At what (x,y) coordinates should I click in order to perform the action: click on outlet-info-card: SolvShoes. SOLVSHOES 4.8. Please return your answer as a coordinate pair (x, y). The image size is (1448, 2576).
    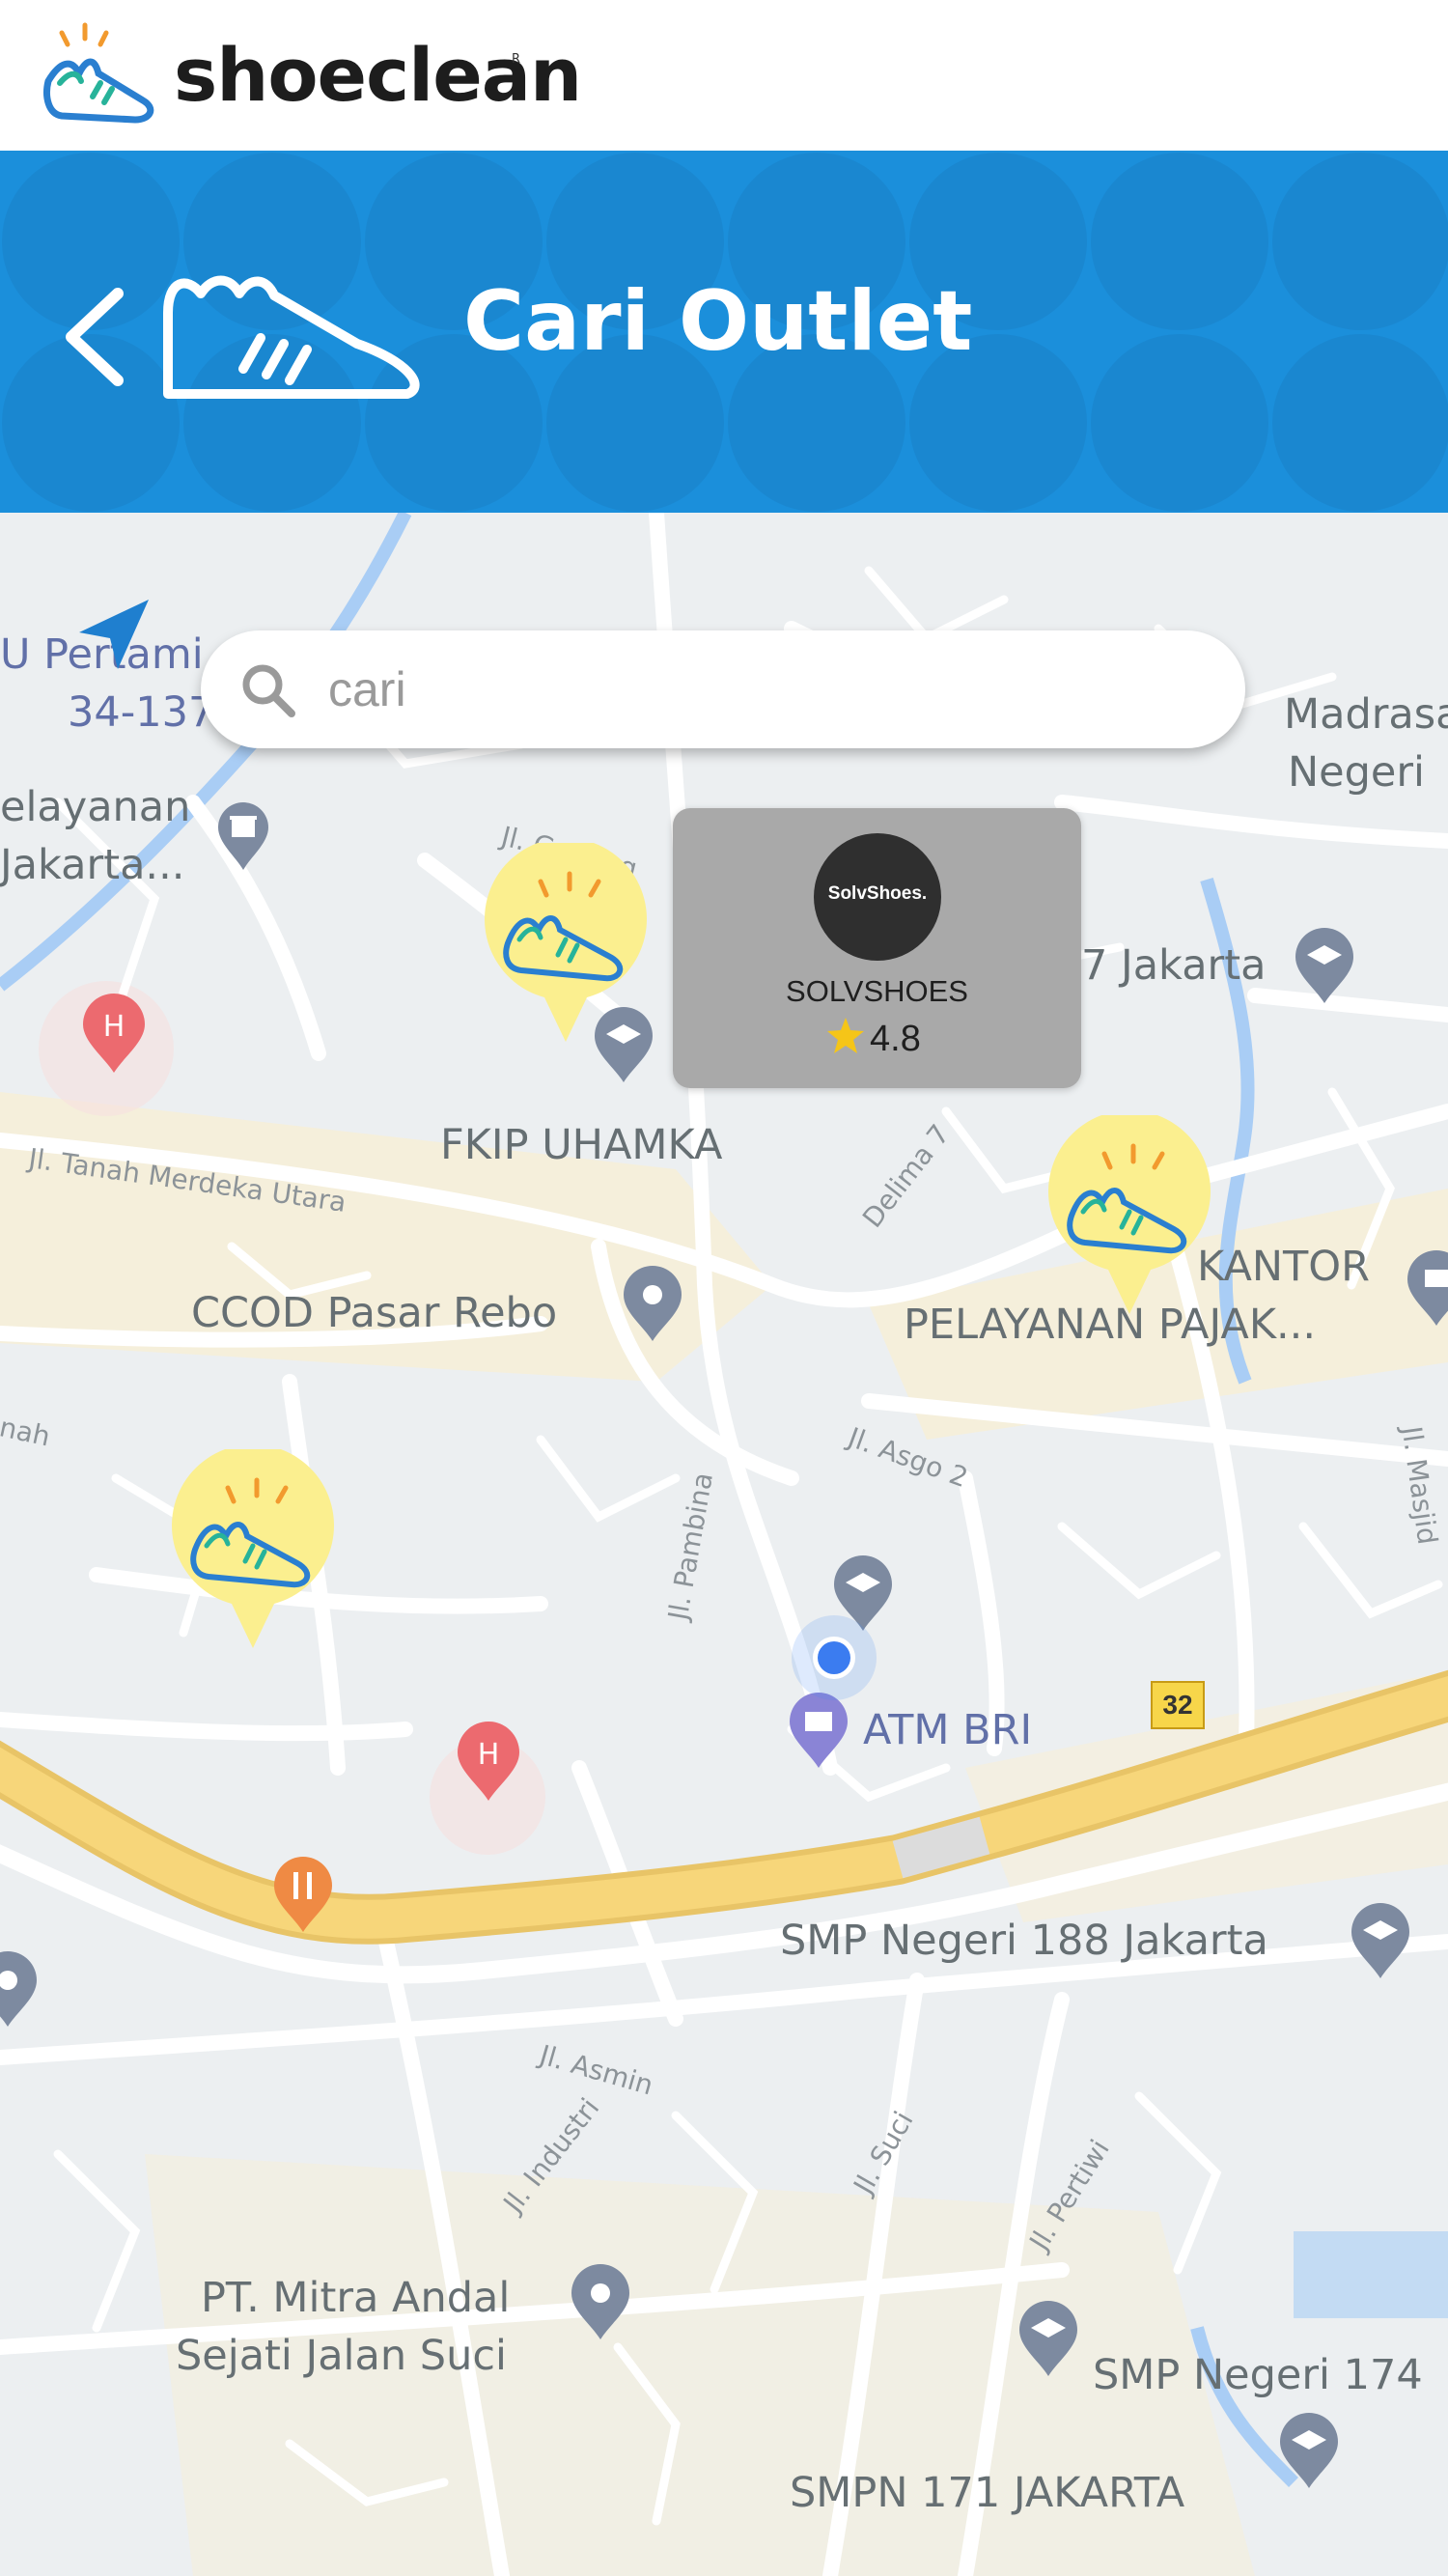
    Looking at the image, I should click on (877, 948).